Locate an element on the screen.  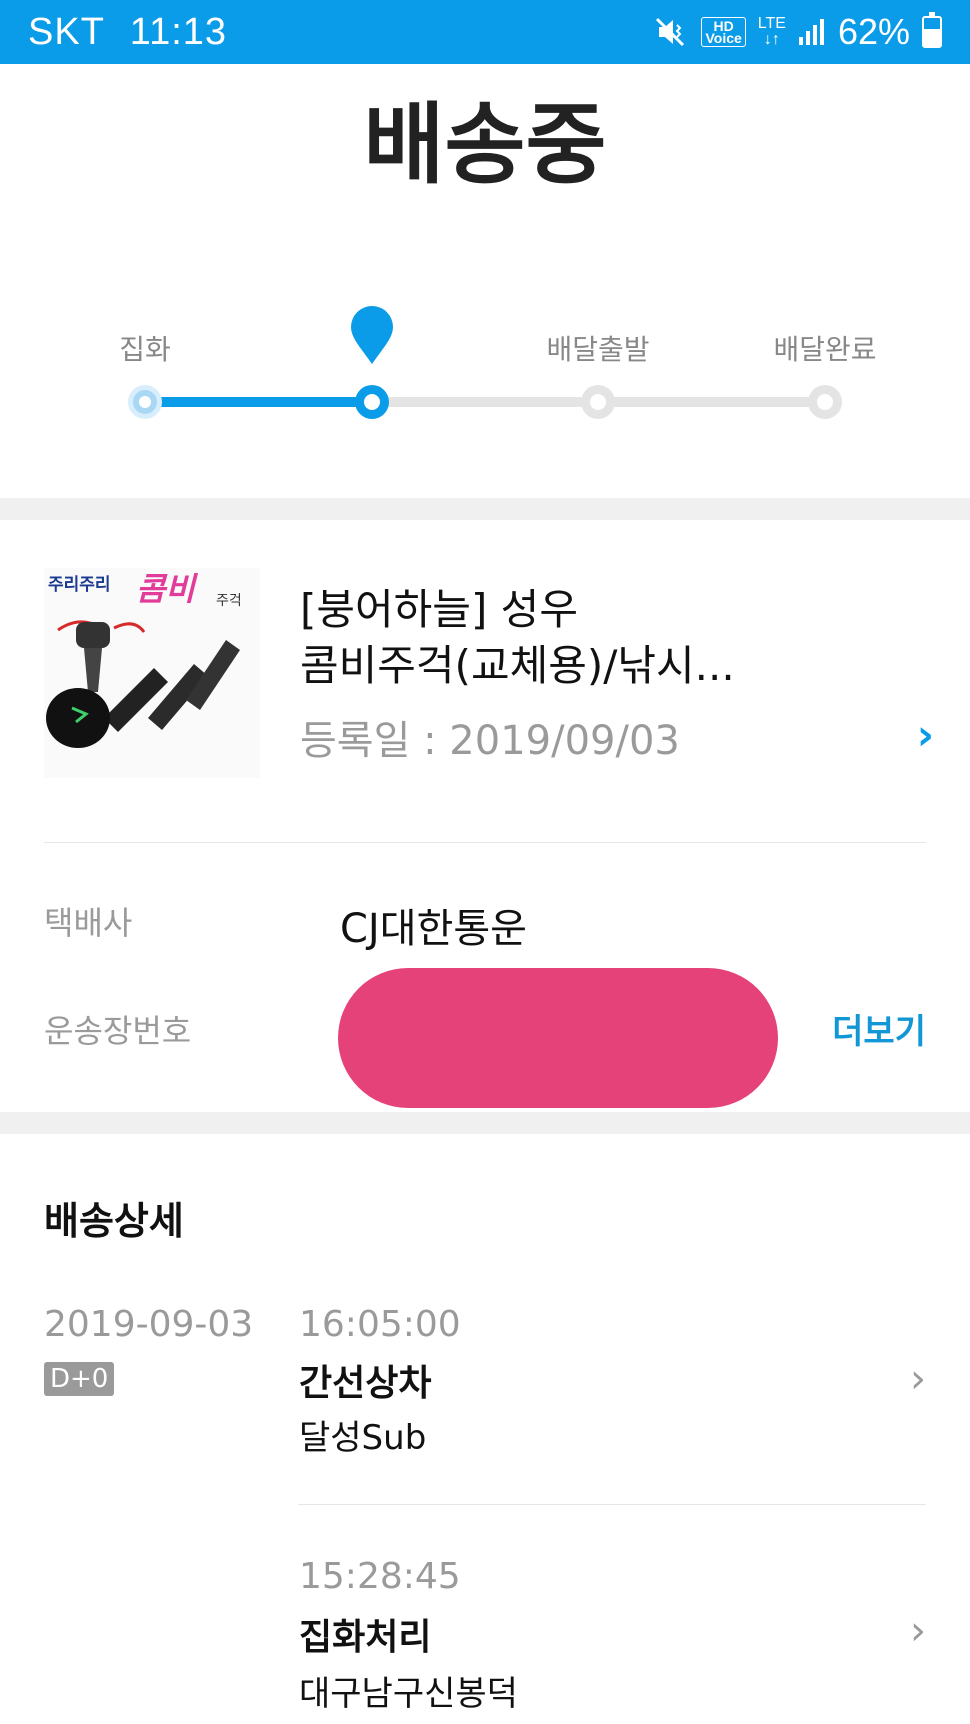
registered-date: 등록일 : 2019/09/03 is located at coordinates (490, 741).